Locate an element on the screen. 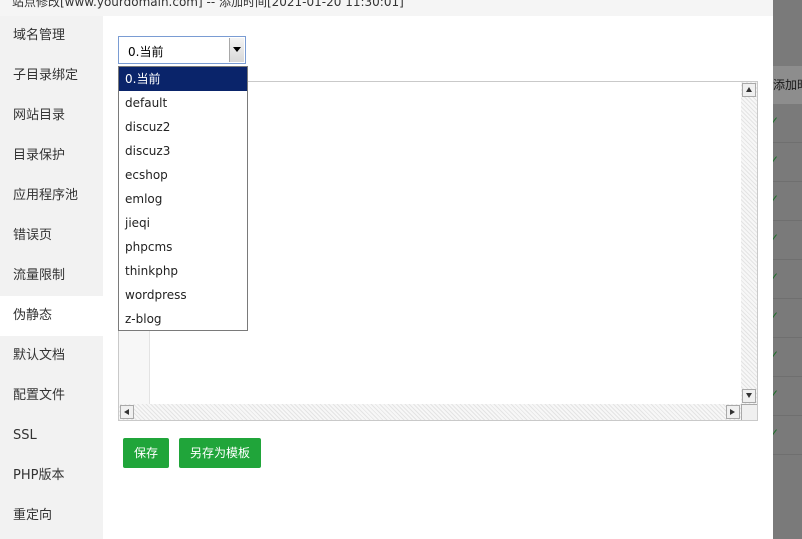 The height and width of the screenshot is (539, 802). save-button: 保存 is located at coordinates (146, 453).